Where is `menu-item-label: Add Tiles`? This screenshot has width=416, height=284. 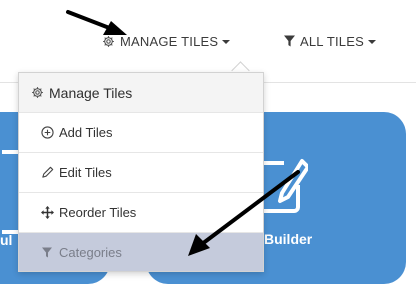
menu-item-label: Add Tiles is located at coordinates (86, 132).